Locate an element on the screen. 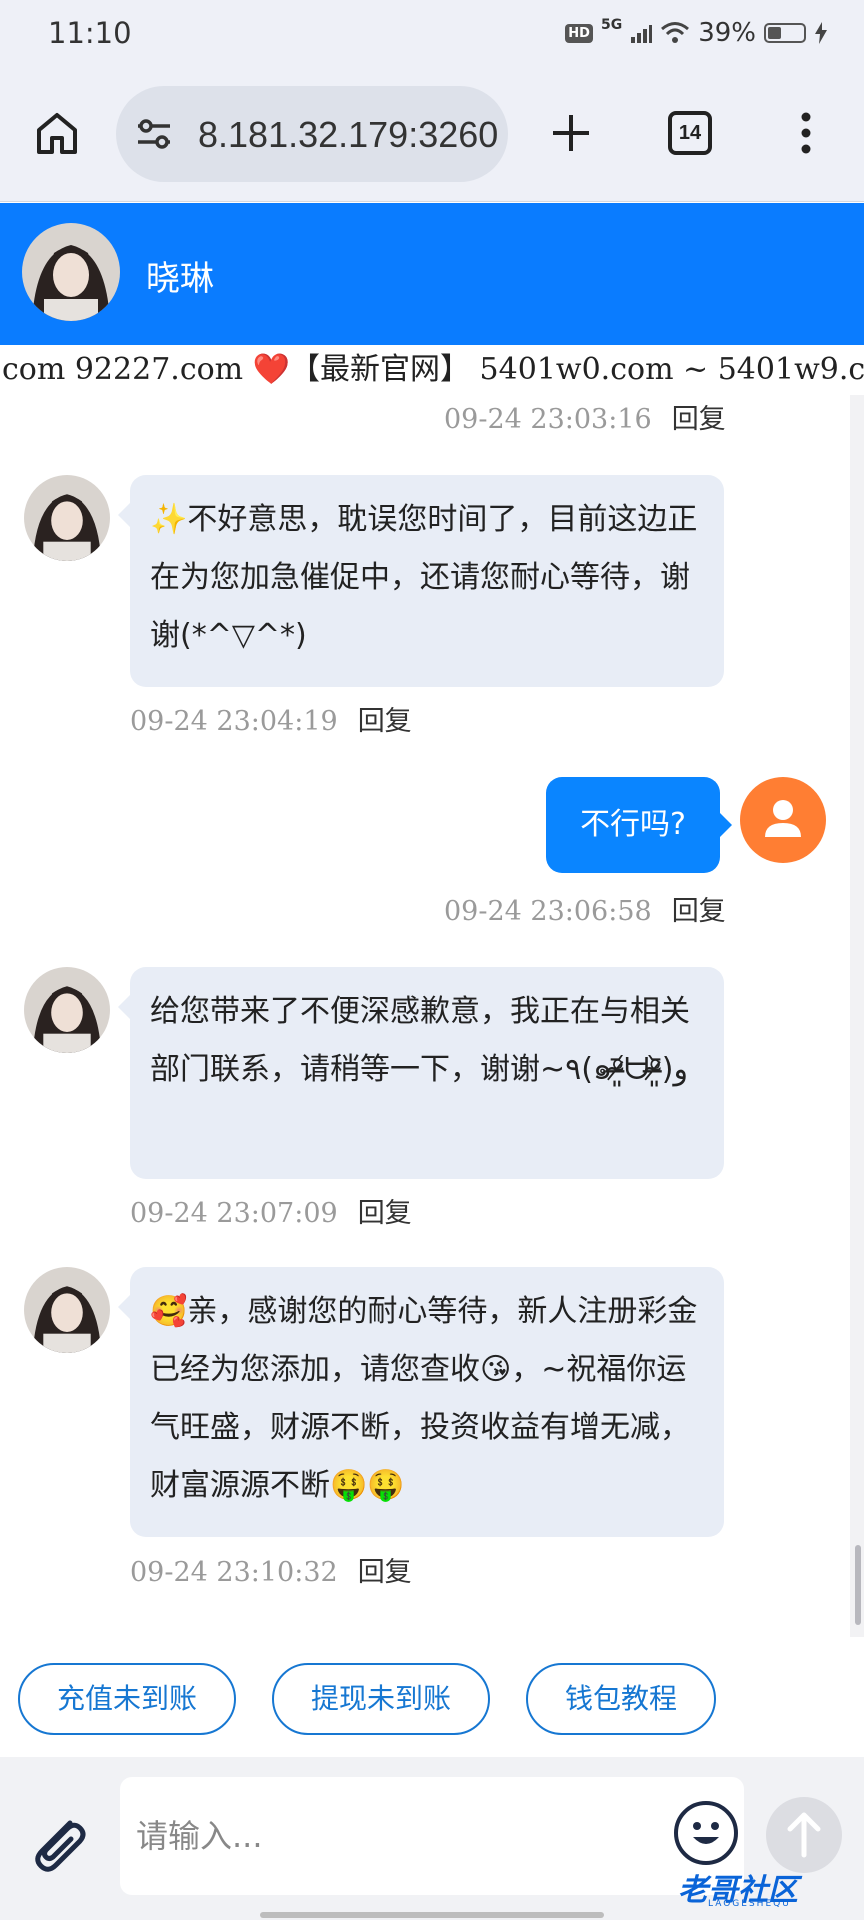  scrollbar-thumb is located at coordinates (858, 1585).